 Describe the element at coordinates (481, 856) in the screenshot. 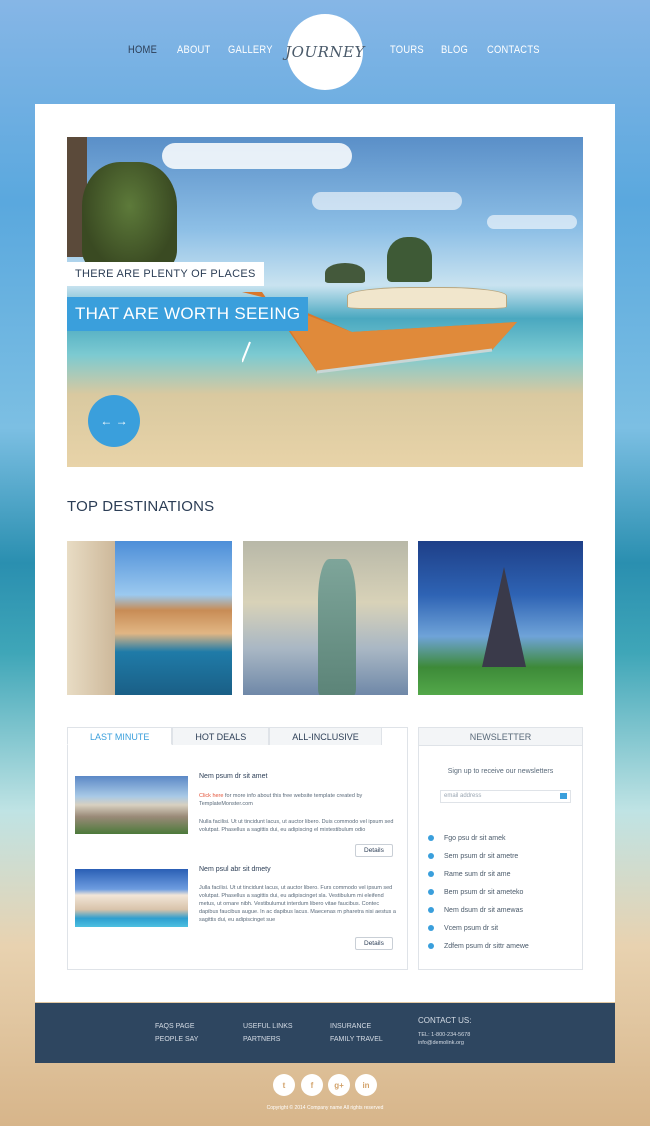

I see `list-item-label: Sem psum dr sit ametre` at that location.